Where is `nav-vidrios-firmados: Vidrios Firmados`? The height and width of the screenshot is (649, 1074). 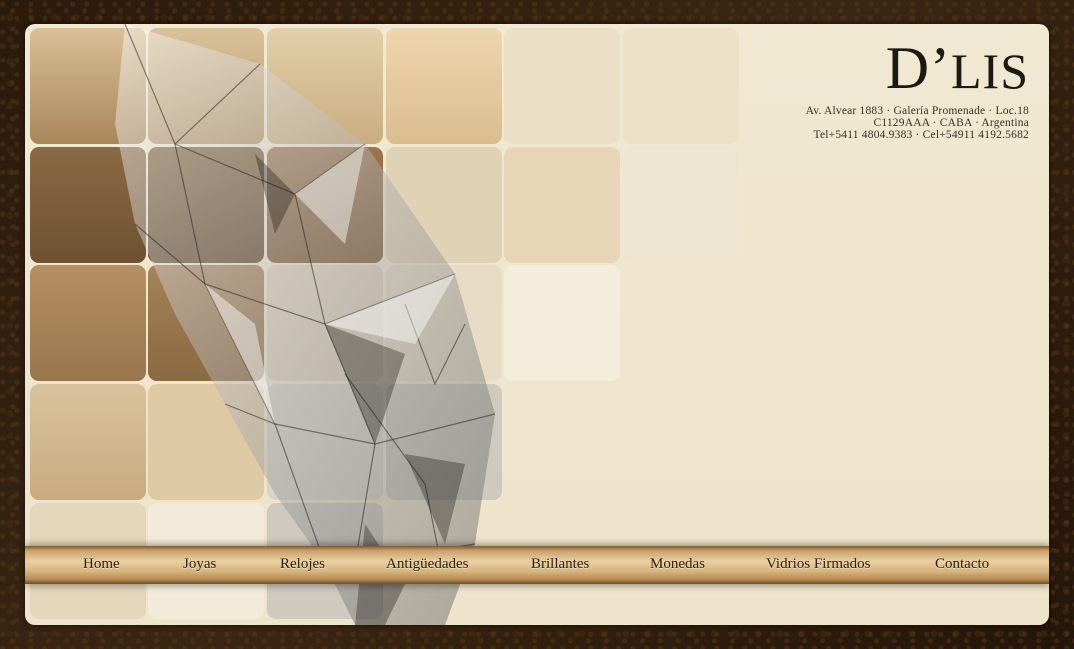 nav-vidrios-firmados: Vidrios Firmados is located at coordinates (818, 564).